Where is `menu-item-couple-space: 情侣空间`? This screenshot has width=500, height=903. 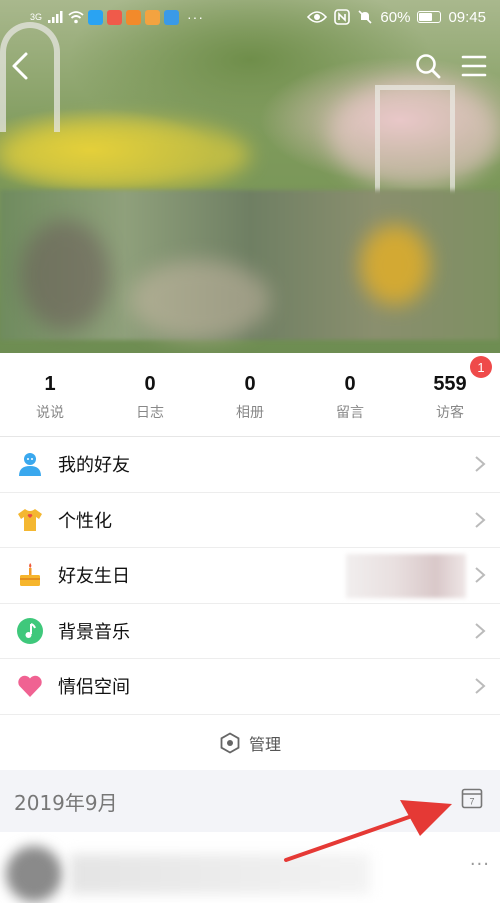 menu-item-couple-space: 情侣空间 is located at coordinates (250, 686).